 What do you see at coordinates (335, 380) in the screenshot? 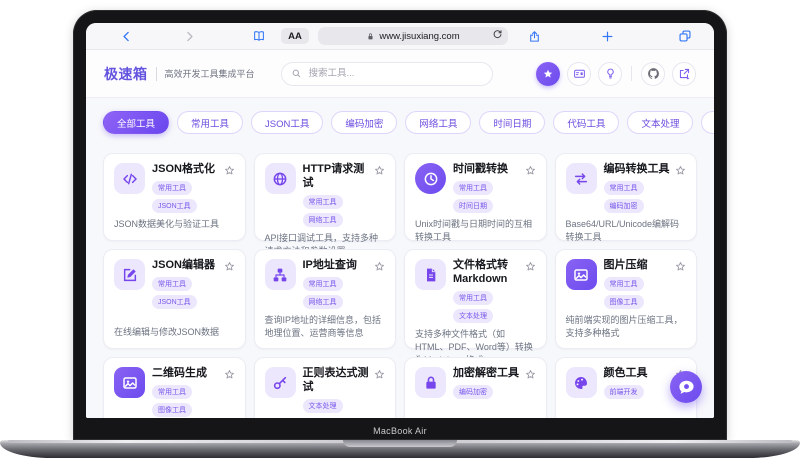
I see `tool-title: 正则表达式测试` at bounding box center [335, 380].